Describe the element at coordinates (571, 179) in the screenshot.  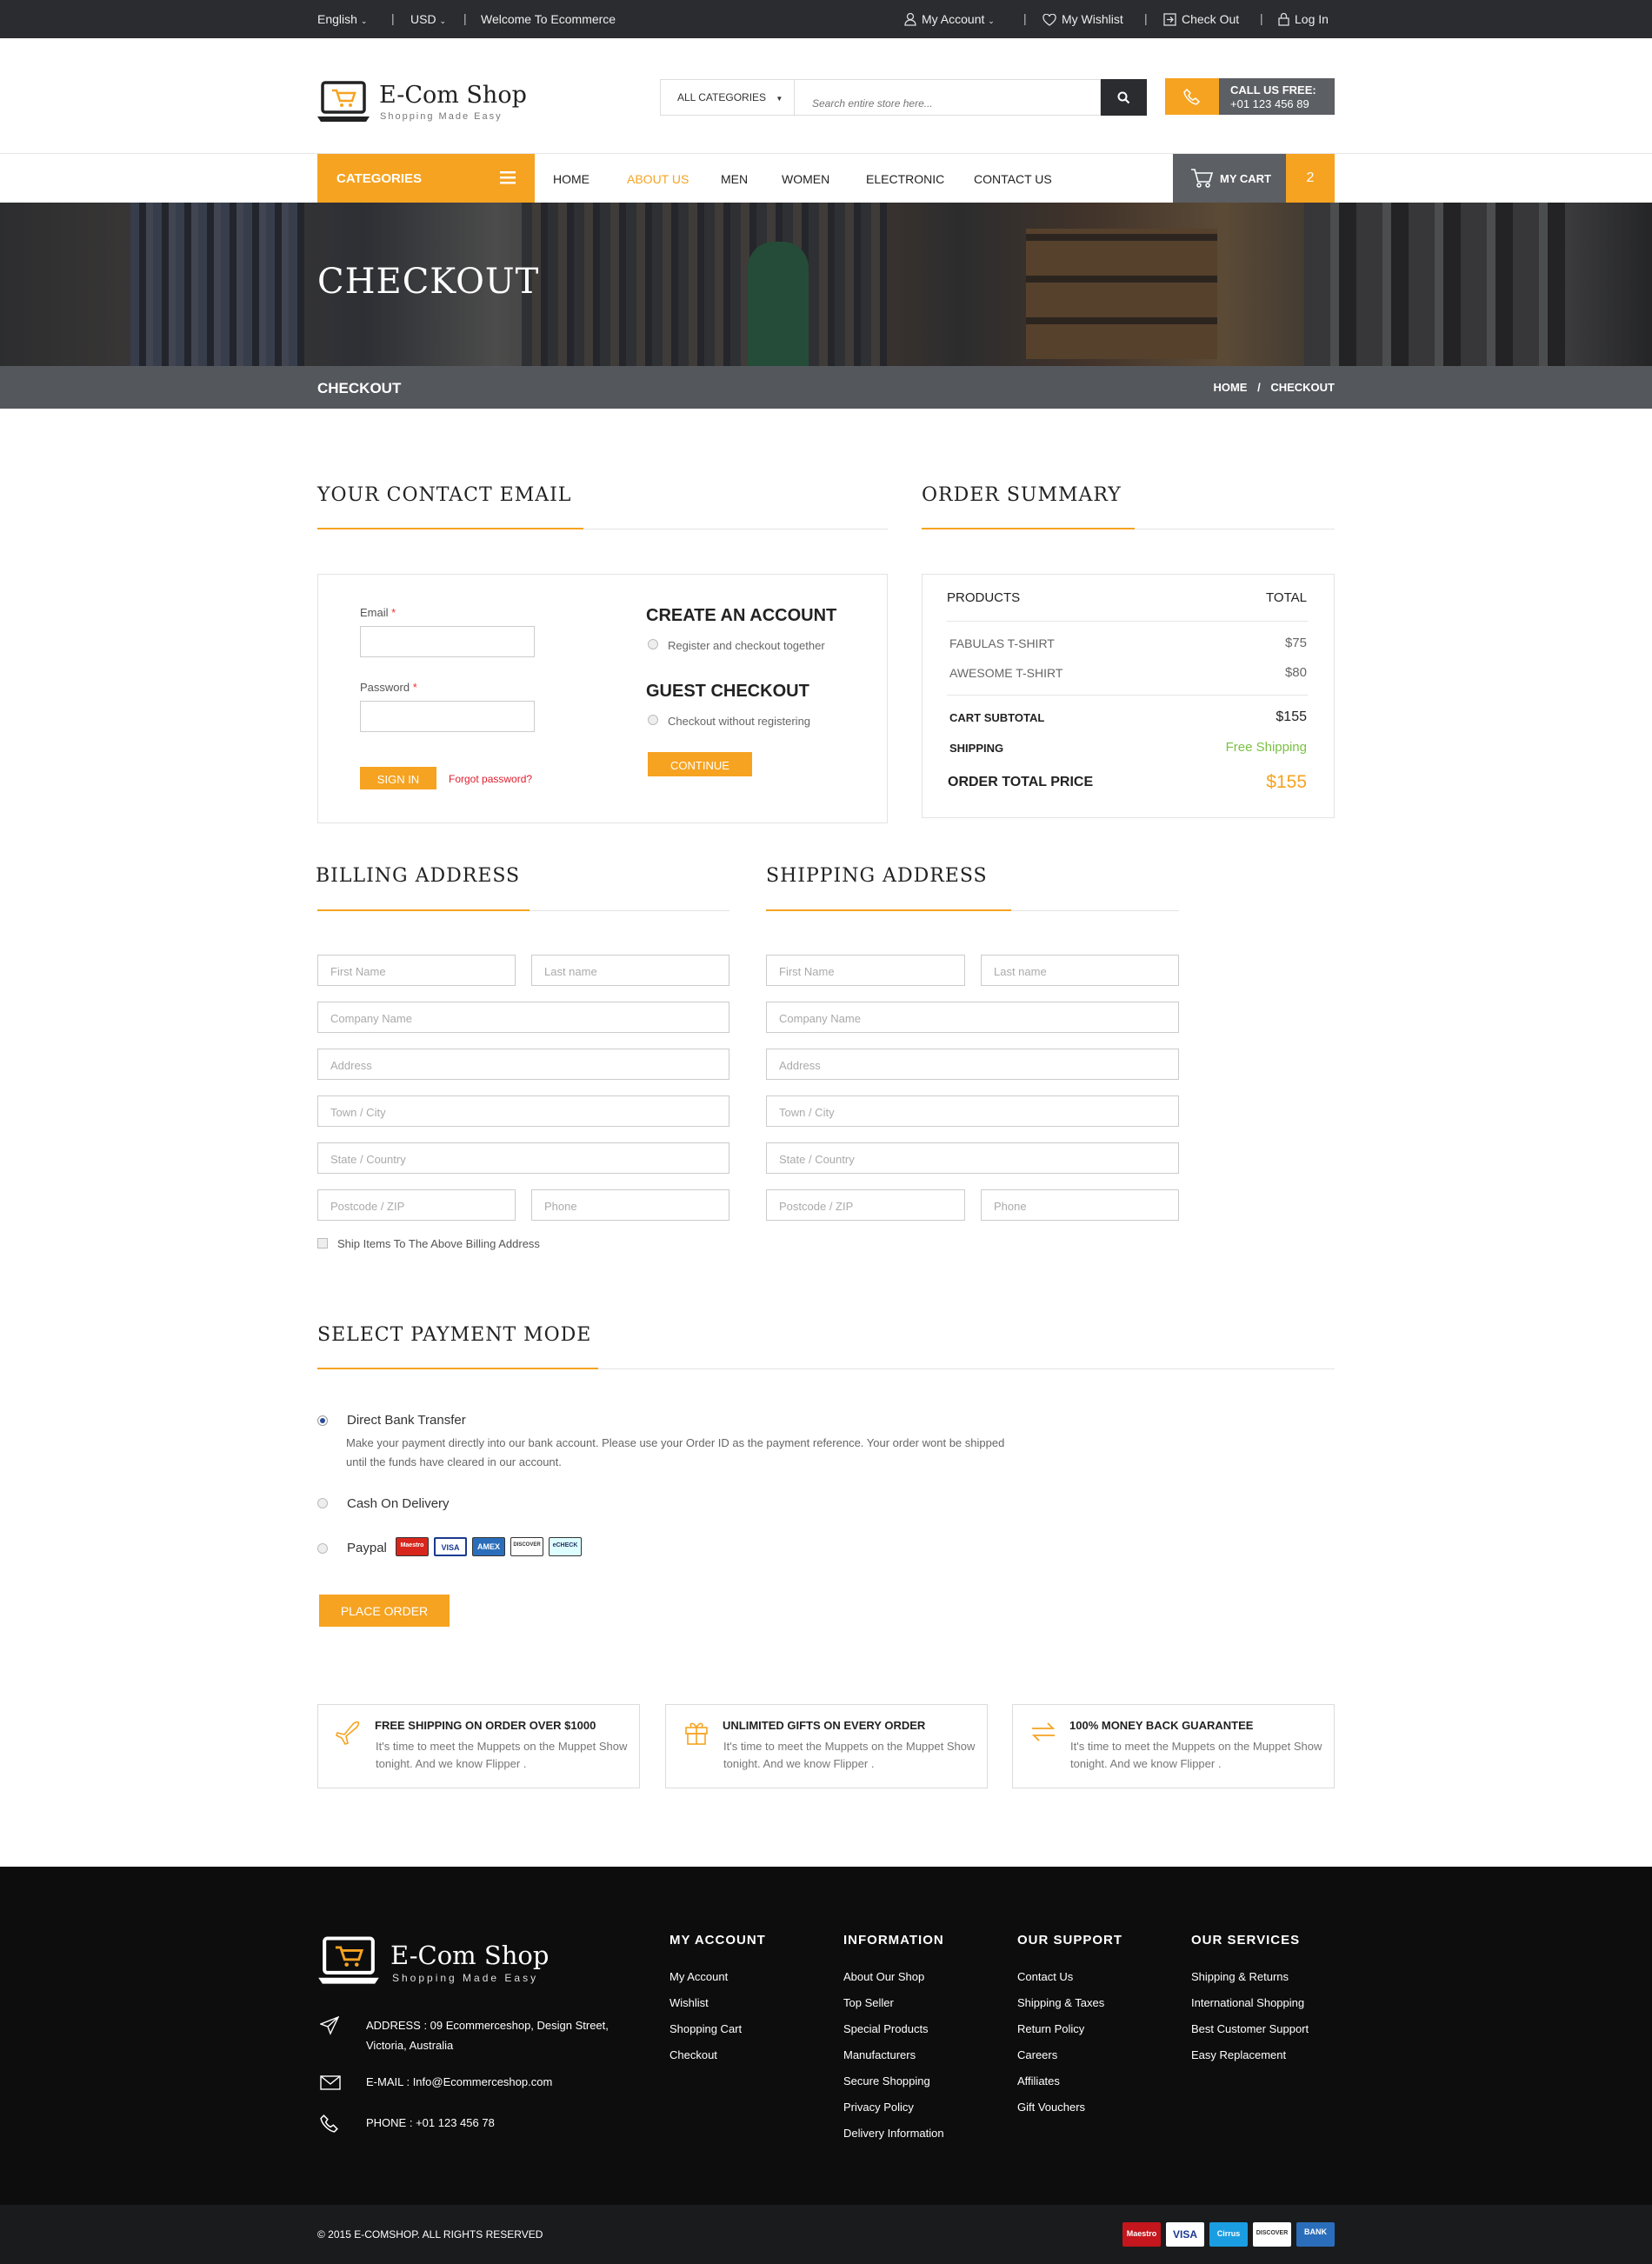
I see `nav-home: HOME` at that location.